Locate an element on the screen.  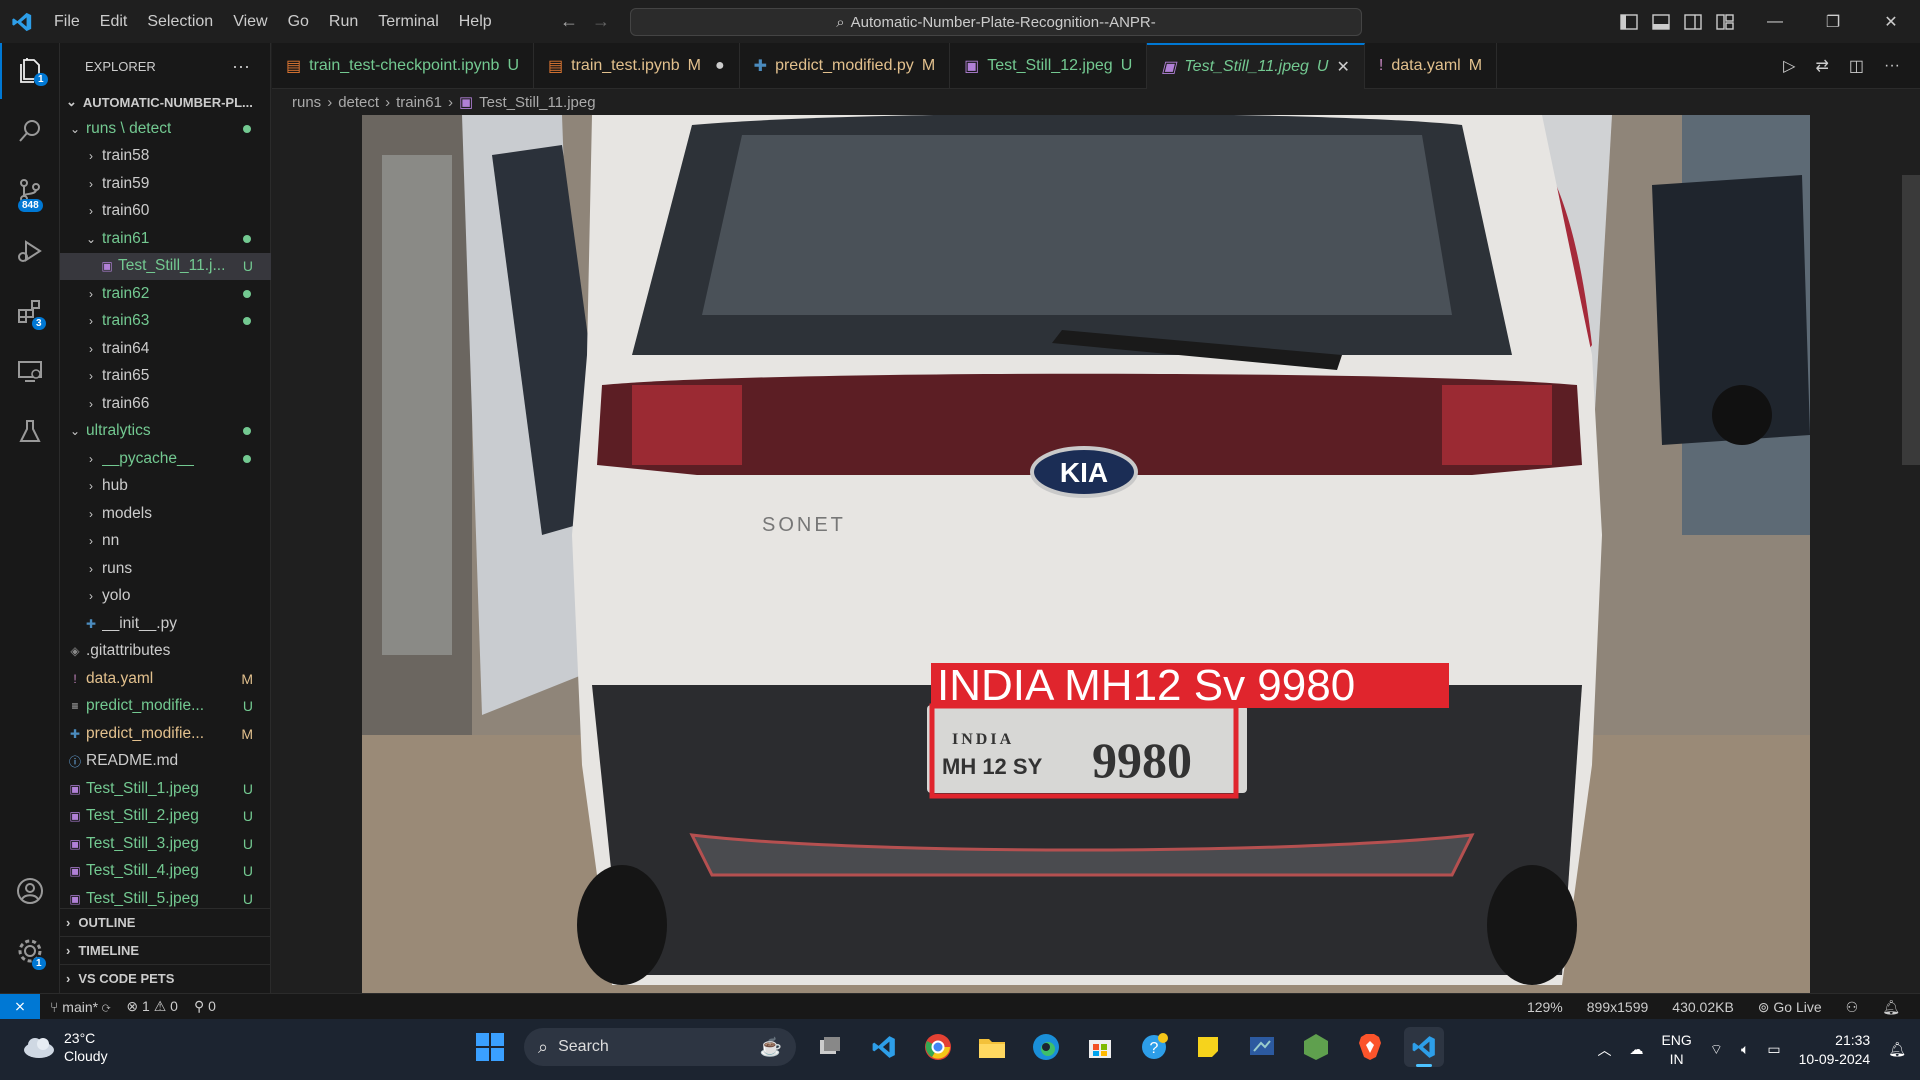
extensions-icon: 3 is located at coordinates (30, 311).